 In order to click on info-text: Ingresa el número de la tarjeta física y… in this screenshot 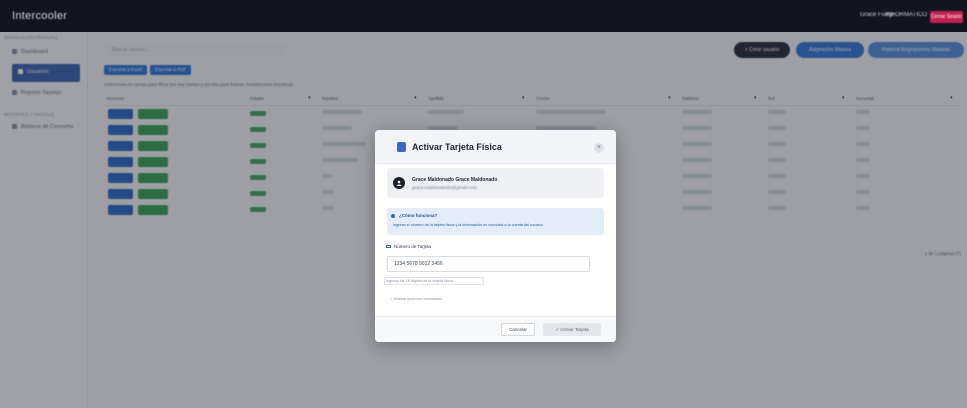, I will do `click(468, 225)`.